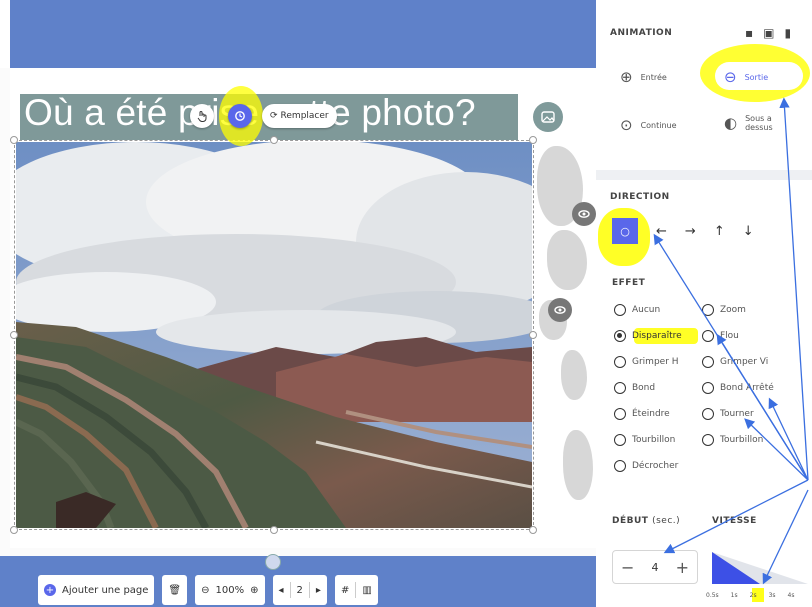 This screenshot has height=607, width=812. Describe the element at coordinates (787, 33) in the screenshot. I see `delete-icon: ▮` at that location.